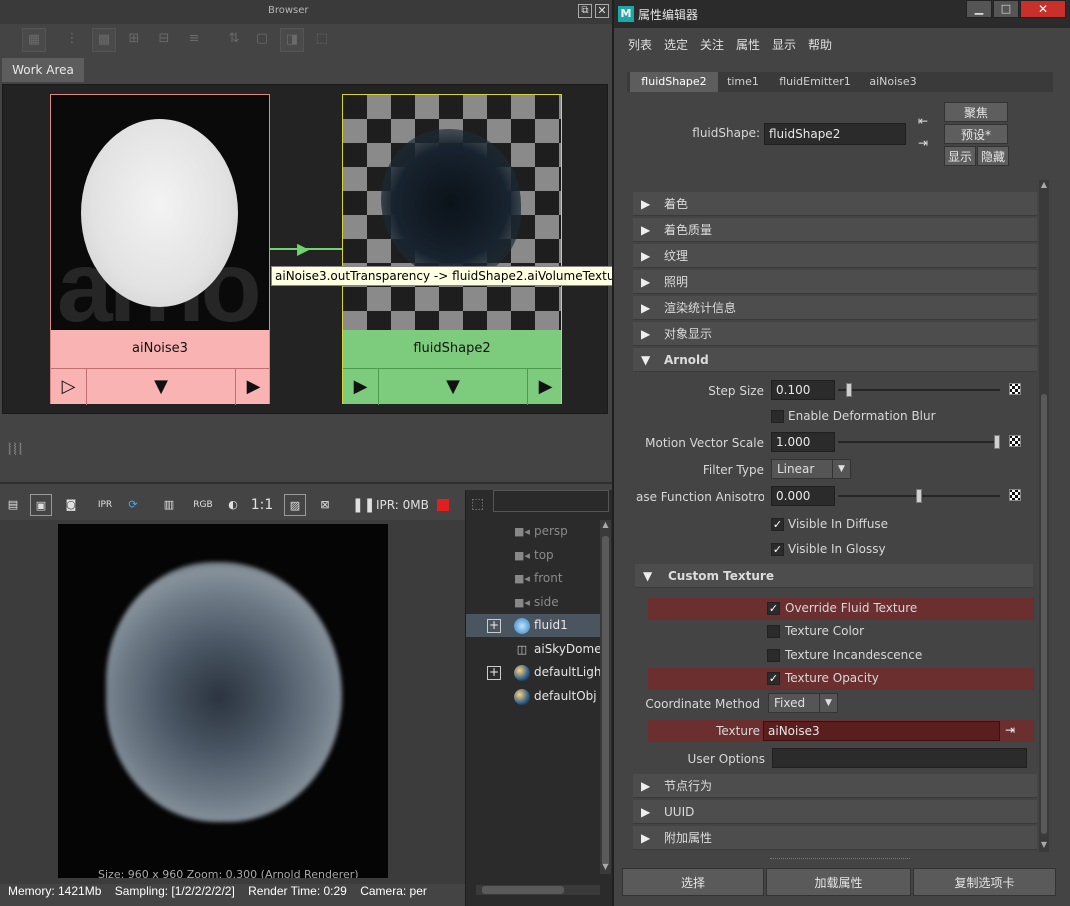 This screenshot has width=1070, height=906. I want to click on input-port-icon: ▷, so click(69, 387).